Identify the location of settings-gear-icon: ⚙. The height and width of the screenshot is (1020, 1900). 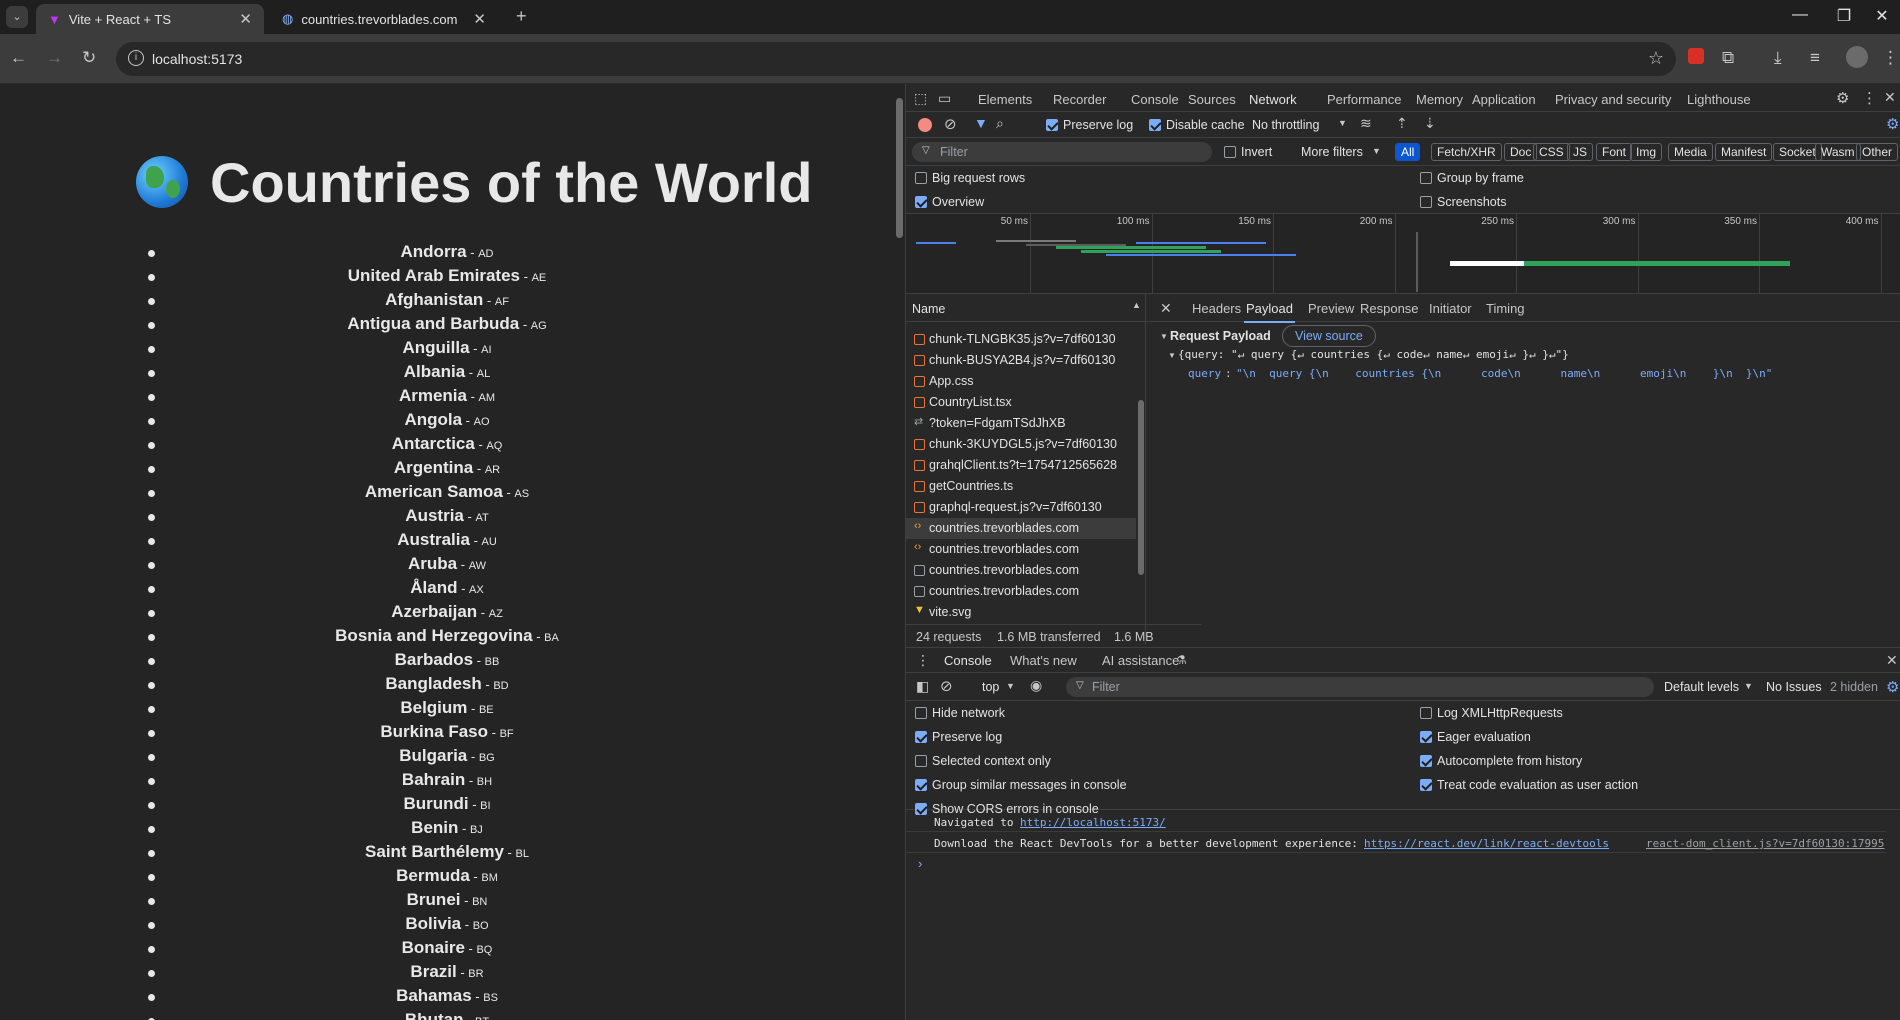
(1842, 98).